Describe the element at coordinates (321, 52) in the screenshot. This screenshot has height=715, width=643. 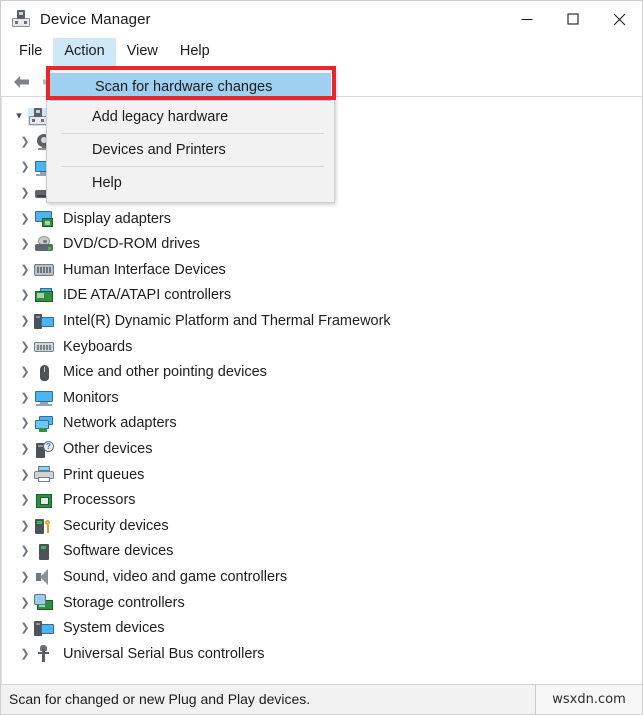
I see `menu-bar: File Action View Help` at that location.